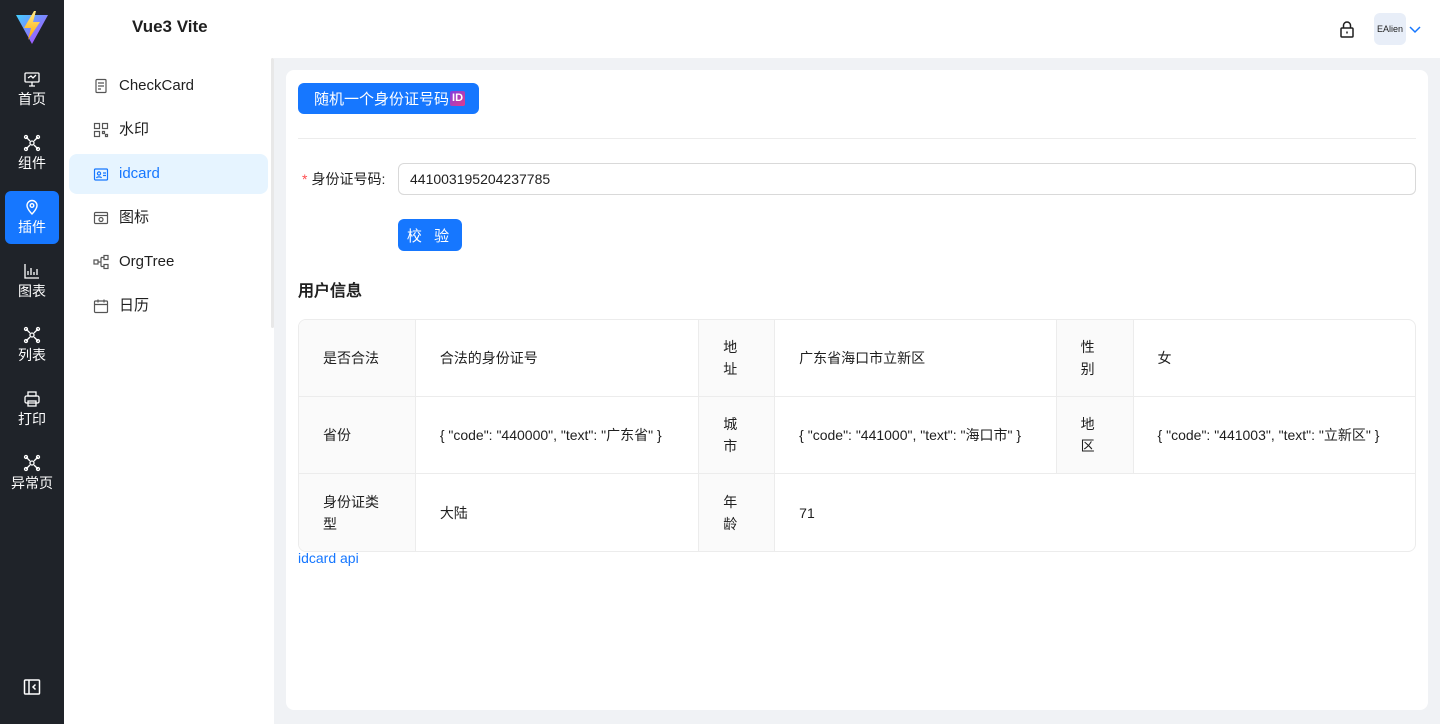 The width and height of the screenshot is (1440, 724). I want to click on info-key: 城市, so click(737, 435).